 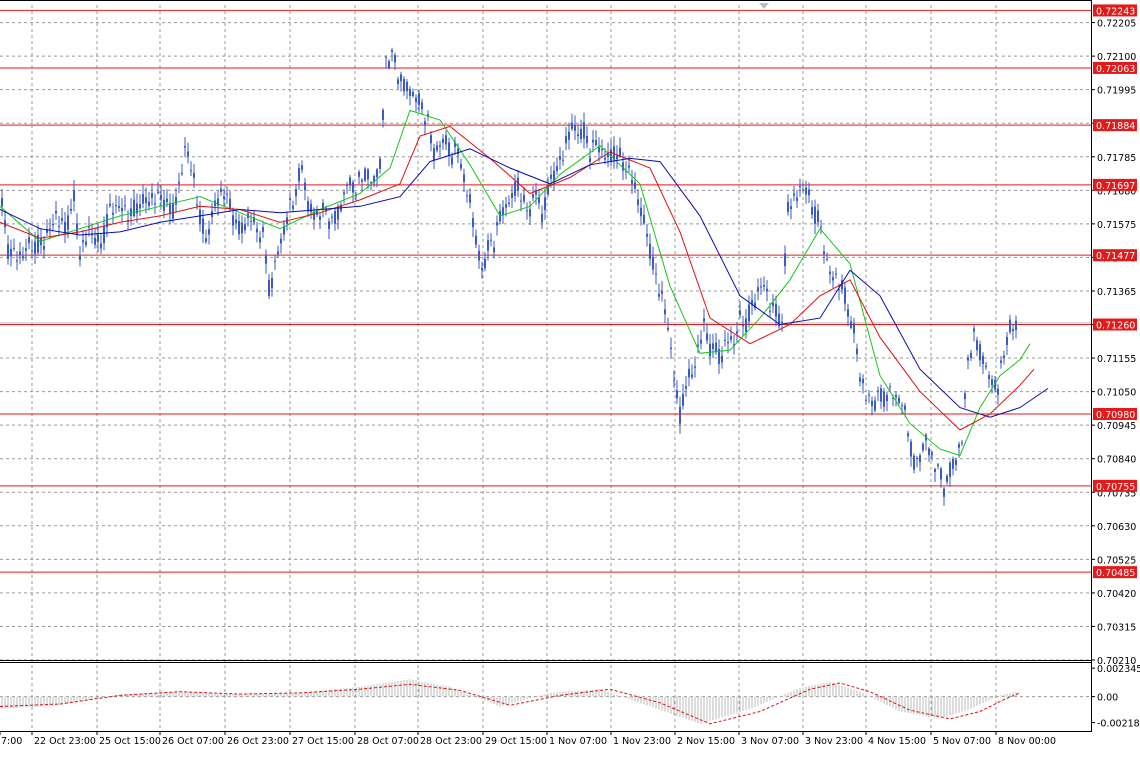 What do you see at coordinates (1116, 225) in the screenshot?
I see `price-tick-label: 0.71575` at bounding box center [1116, 225].